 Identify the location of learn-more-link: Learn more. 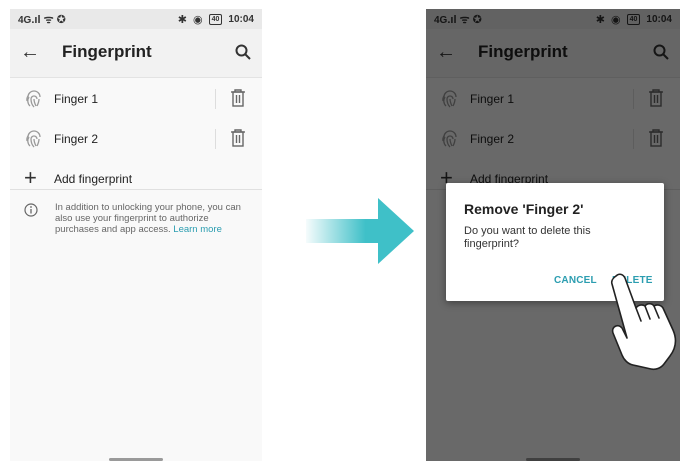
(197, 229).